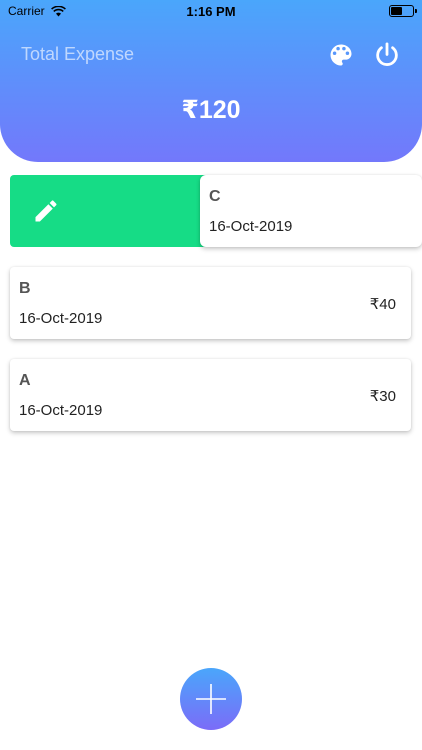  What do you see at coordinates (110, 211) in the screenshot?
I see `edit-action` at bounding box center [110, 211].